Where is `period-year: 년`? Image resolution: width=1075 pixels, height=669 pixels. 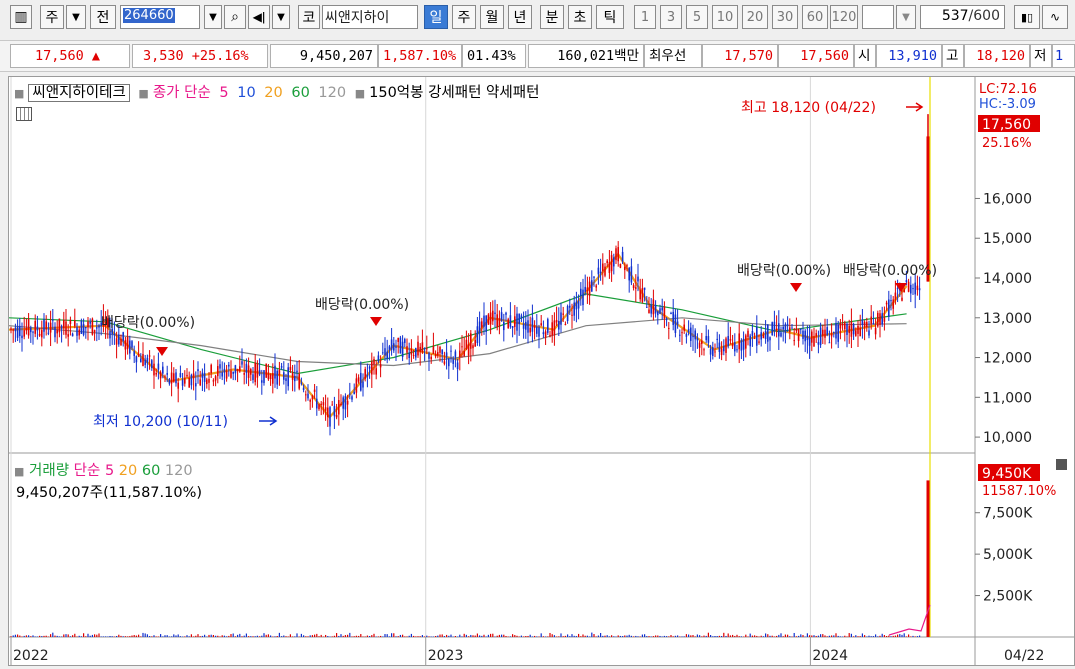
period-year: 년 is located at coordinates (520, 17).